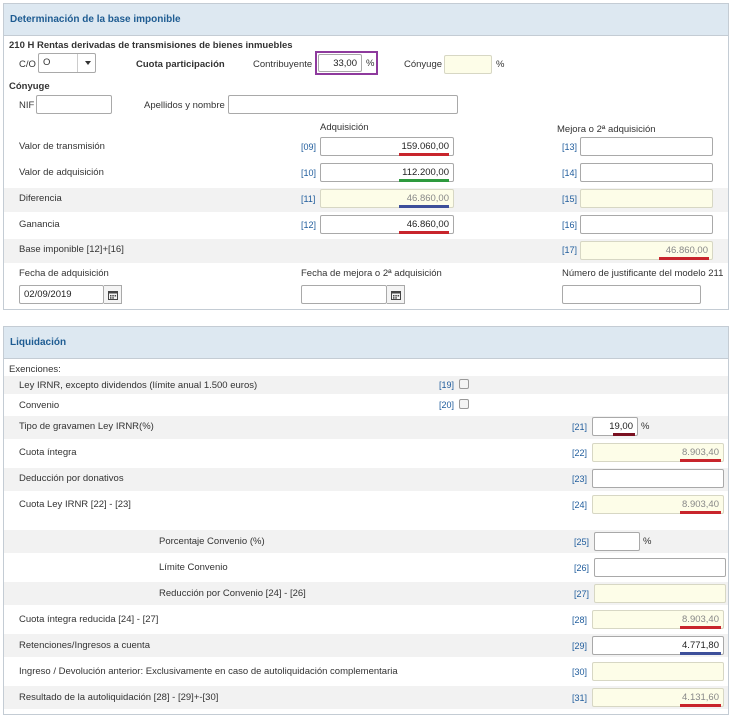  I want to click on code-25: [25], so click(582, 542).